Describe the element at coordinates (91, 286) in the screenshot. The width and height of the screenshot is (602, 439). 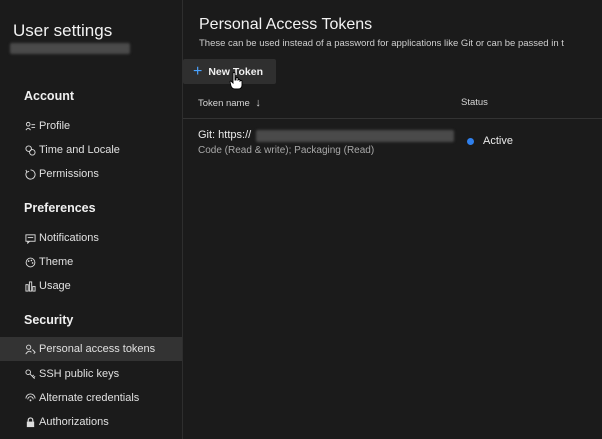
I see `sidebar-item-usage: Usage` at that location.